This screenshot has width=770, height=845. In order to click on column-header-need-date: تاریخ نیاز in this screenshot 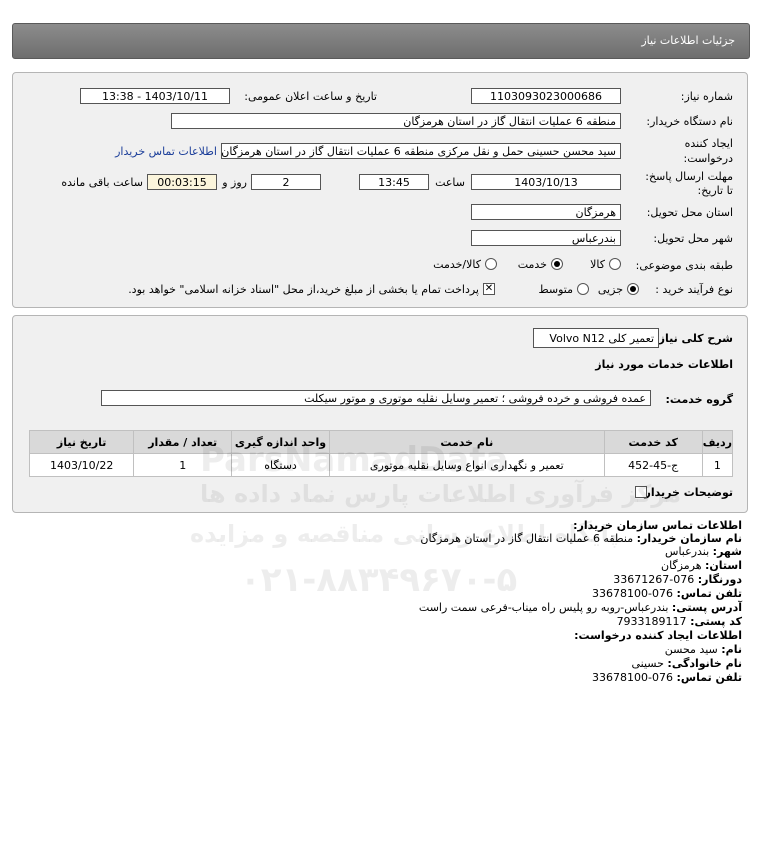, I will do `click(81, 442)`.